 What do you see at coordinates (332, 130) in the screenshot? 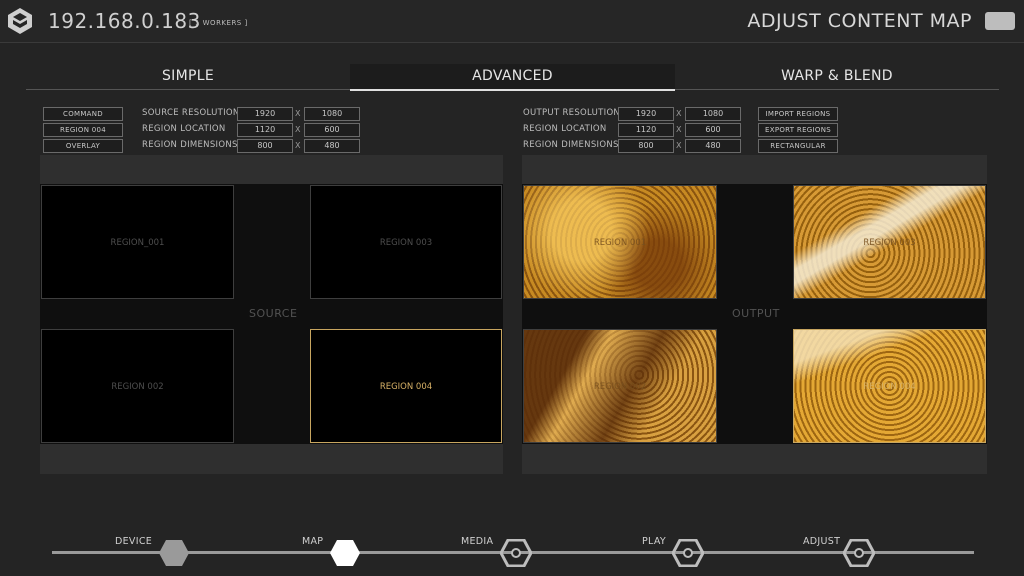
I see `source-location-y-field: 600` at bounding box center [332, 130].